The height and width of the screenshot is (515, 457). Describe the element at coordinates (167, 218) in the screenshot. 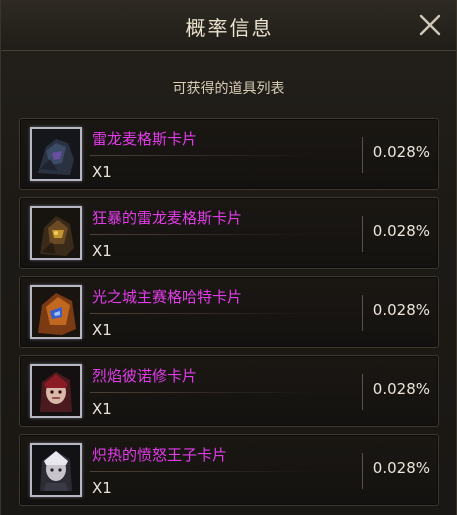

I see `item-name: 狂暴的雷龙麦格斯卡片` at that location.